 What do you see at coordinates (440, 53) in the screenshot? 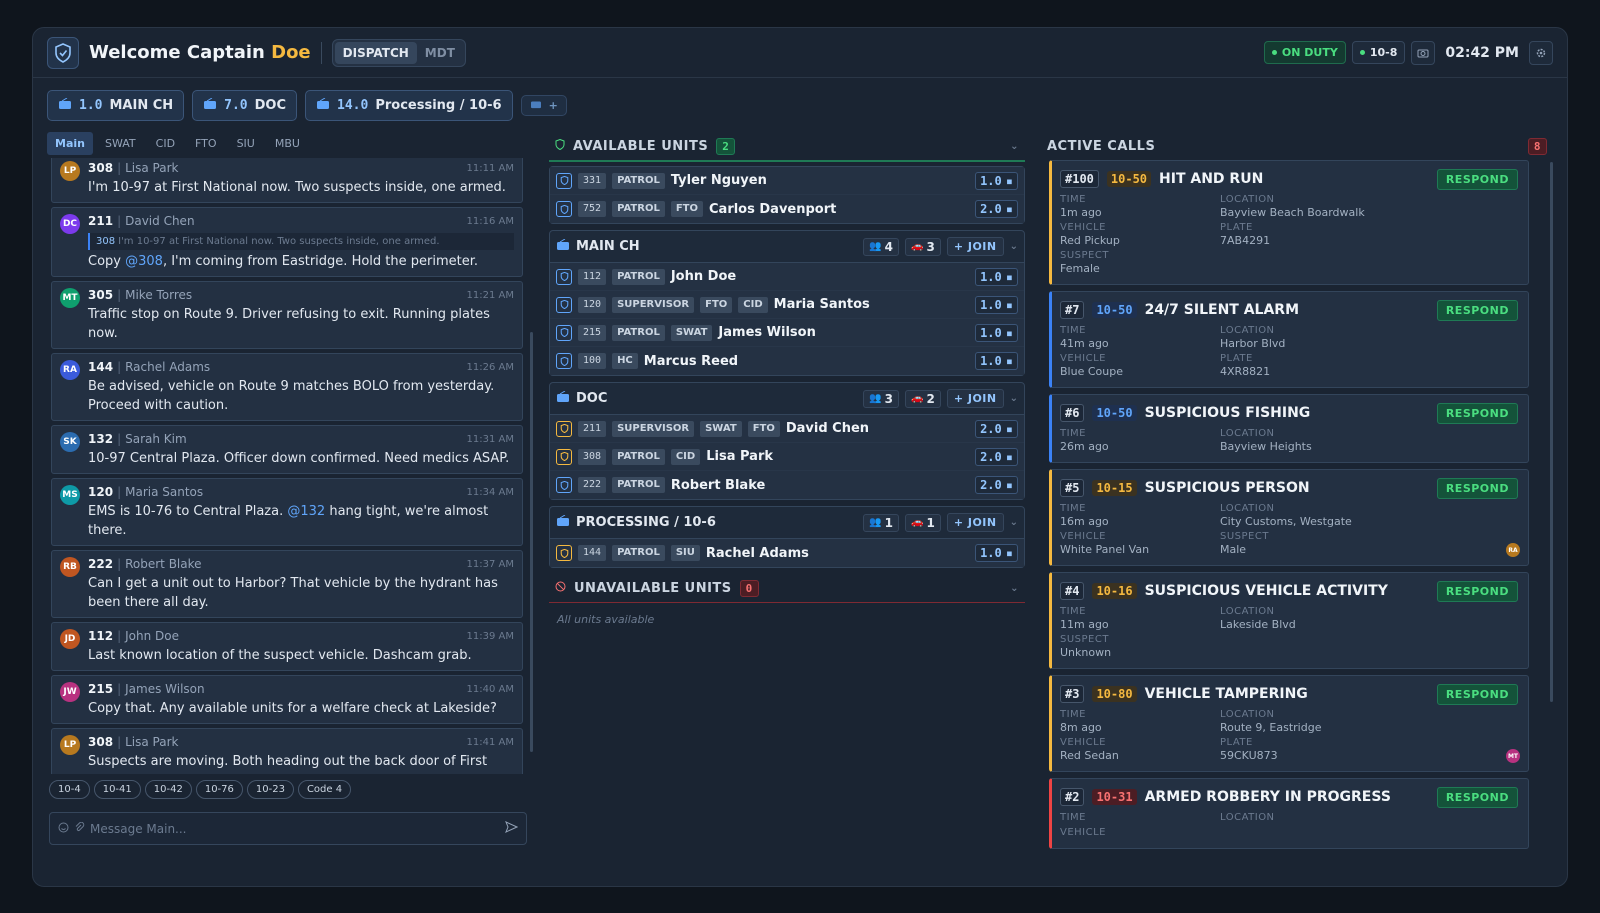
I see `mode-mdt-button: MDT` at bounding box center [440, 53].